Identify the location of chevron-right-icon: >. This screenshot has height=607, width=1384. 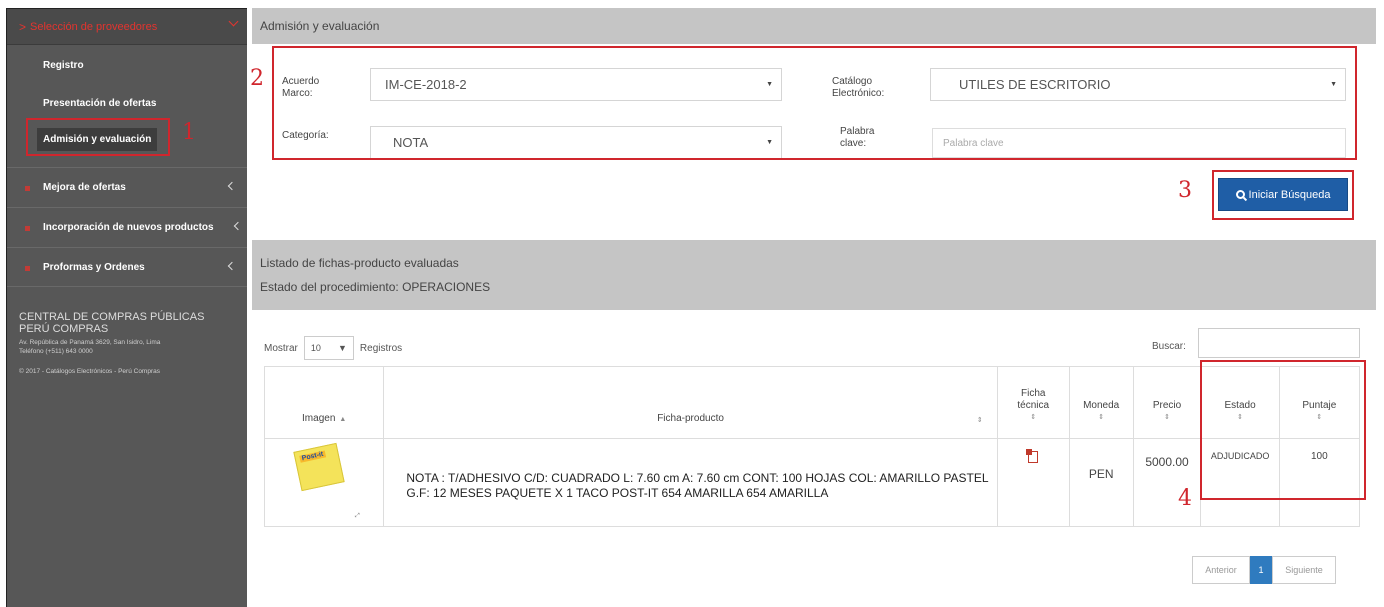
(23, 26).